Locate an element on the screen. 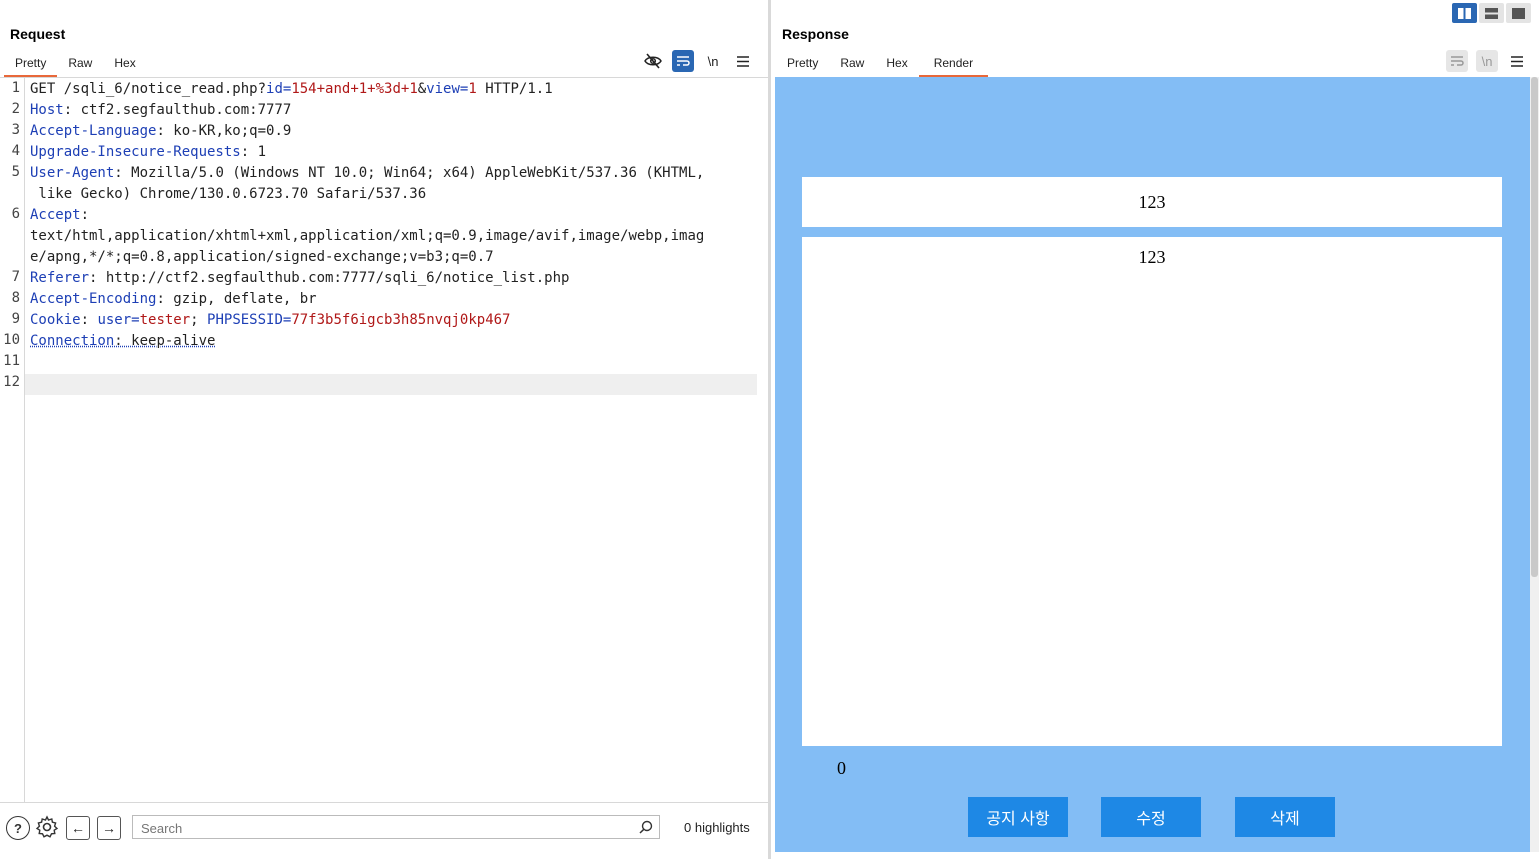  header-name: User-Agent is located at coordinates (72, 173).